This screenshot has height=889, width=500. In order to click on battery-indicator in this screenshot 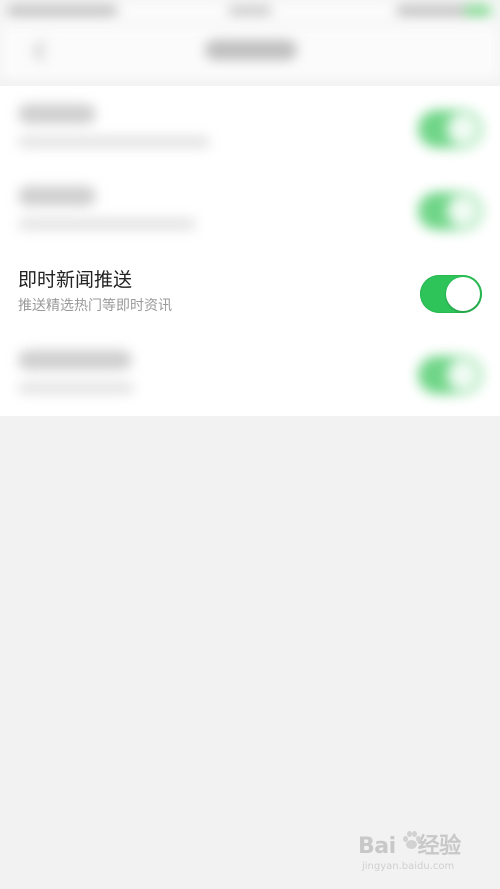, I will do `click(444, 11)`.